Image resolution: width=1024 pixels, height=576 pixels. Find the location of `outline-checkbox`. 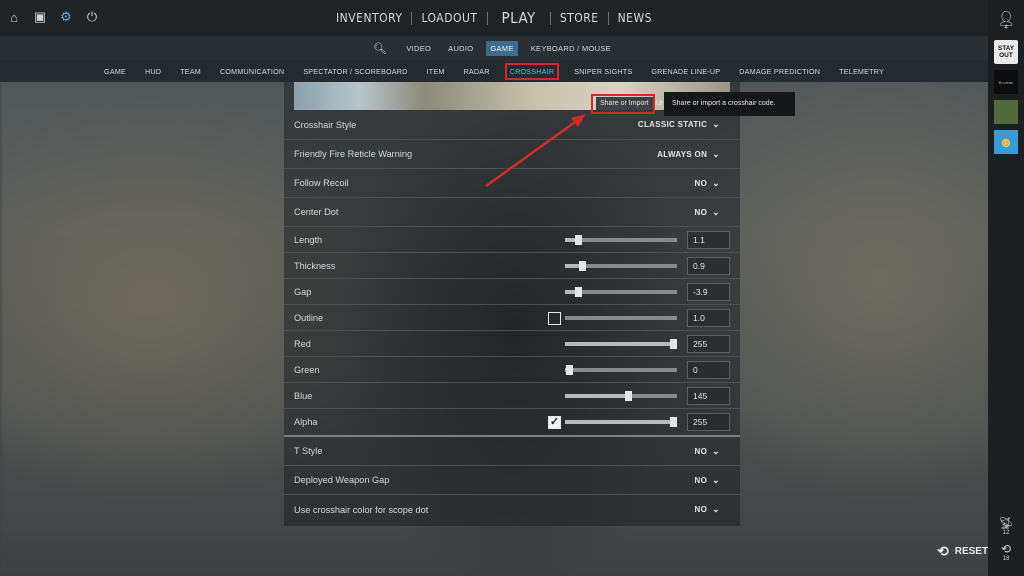

outline-checkbox is located at coordinates (554, 318).